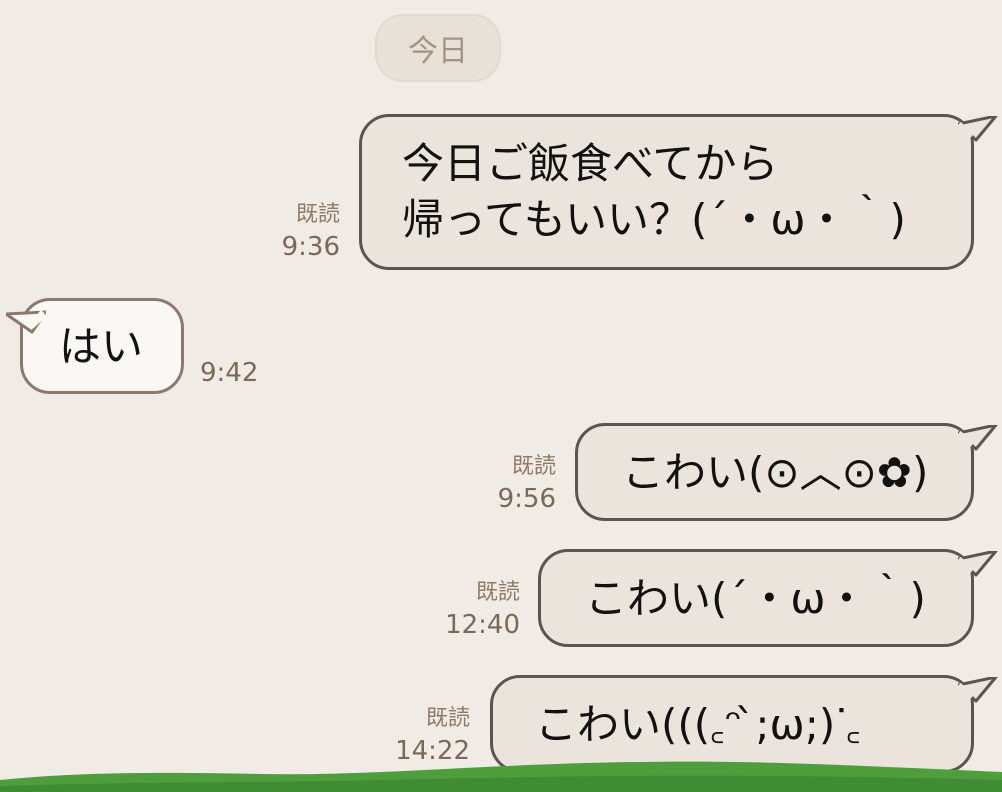 The height and width of the screenshot is (792, 1002). Describe the element at coordinates (475, 609) in the screenshot. I see `message-meta: 既読 12:40` at that location.